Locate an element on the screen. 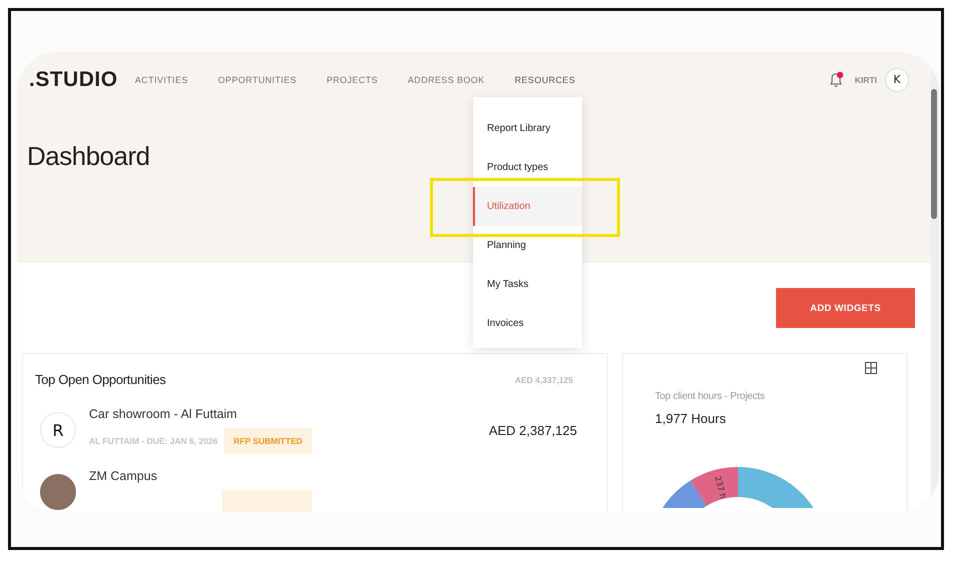 The image size is (960, 563). user-name: KIRTI is located at coordinates (865, 79).